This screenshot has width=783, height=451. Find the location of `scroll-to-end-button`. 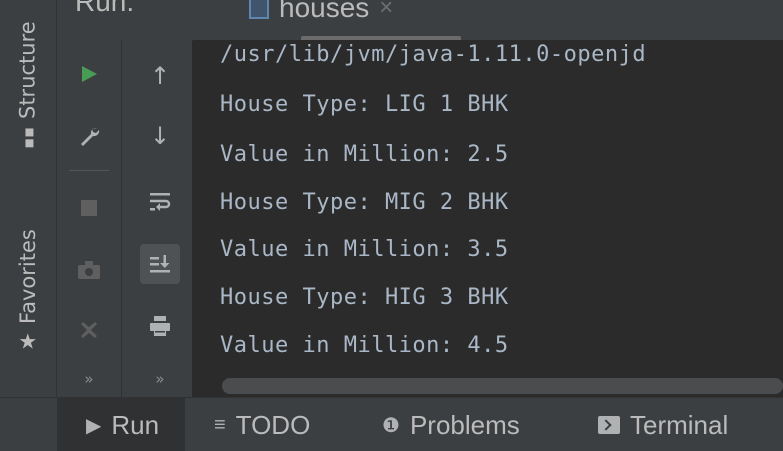

scroll-to-end-button is located at coordinates (160, 264).